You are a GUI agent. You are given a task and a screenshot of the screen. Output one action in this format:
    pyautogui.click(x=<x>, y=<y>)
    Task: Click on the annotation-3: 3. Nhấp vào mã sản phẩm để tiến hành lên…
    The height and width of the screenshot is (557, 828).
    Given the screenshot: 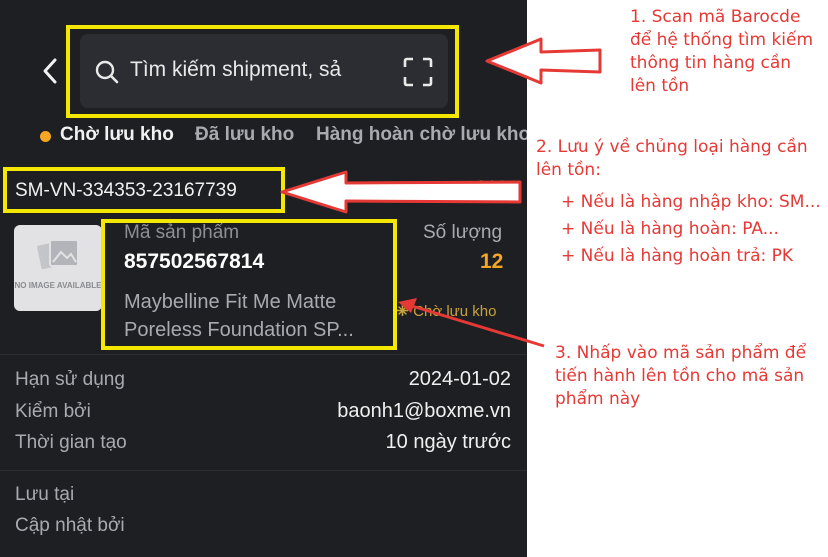 What is the action you would take?
    pyautogui.click(x=681, y=376)
    